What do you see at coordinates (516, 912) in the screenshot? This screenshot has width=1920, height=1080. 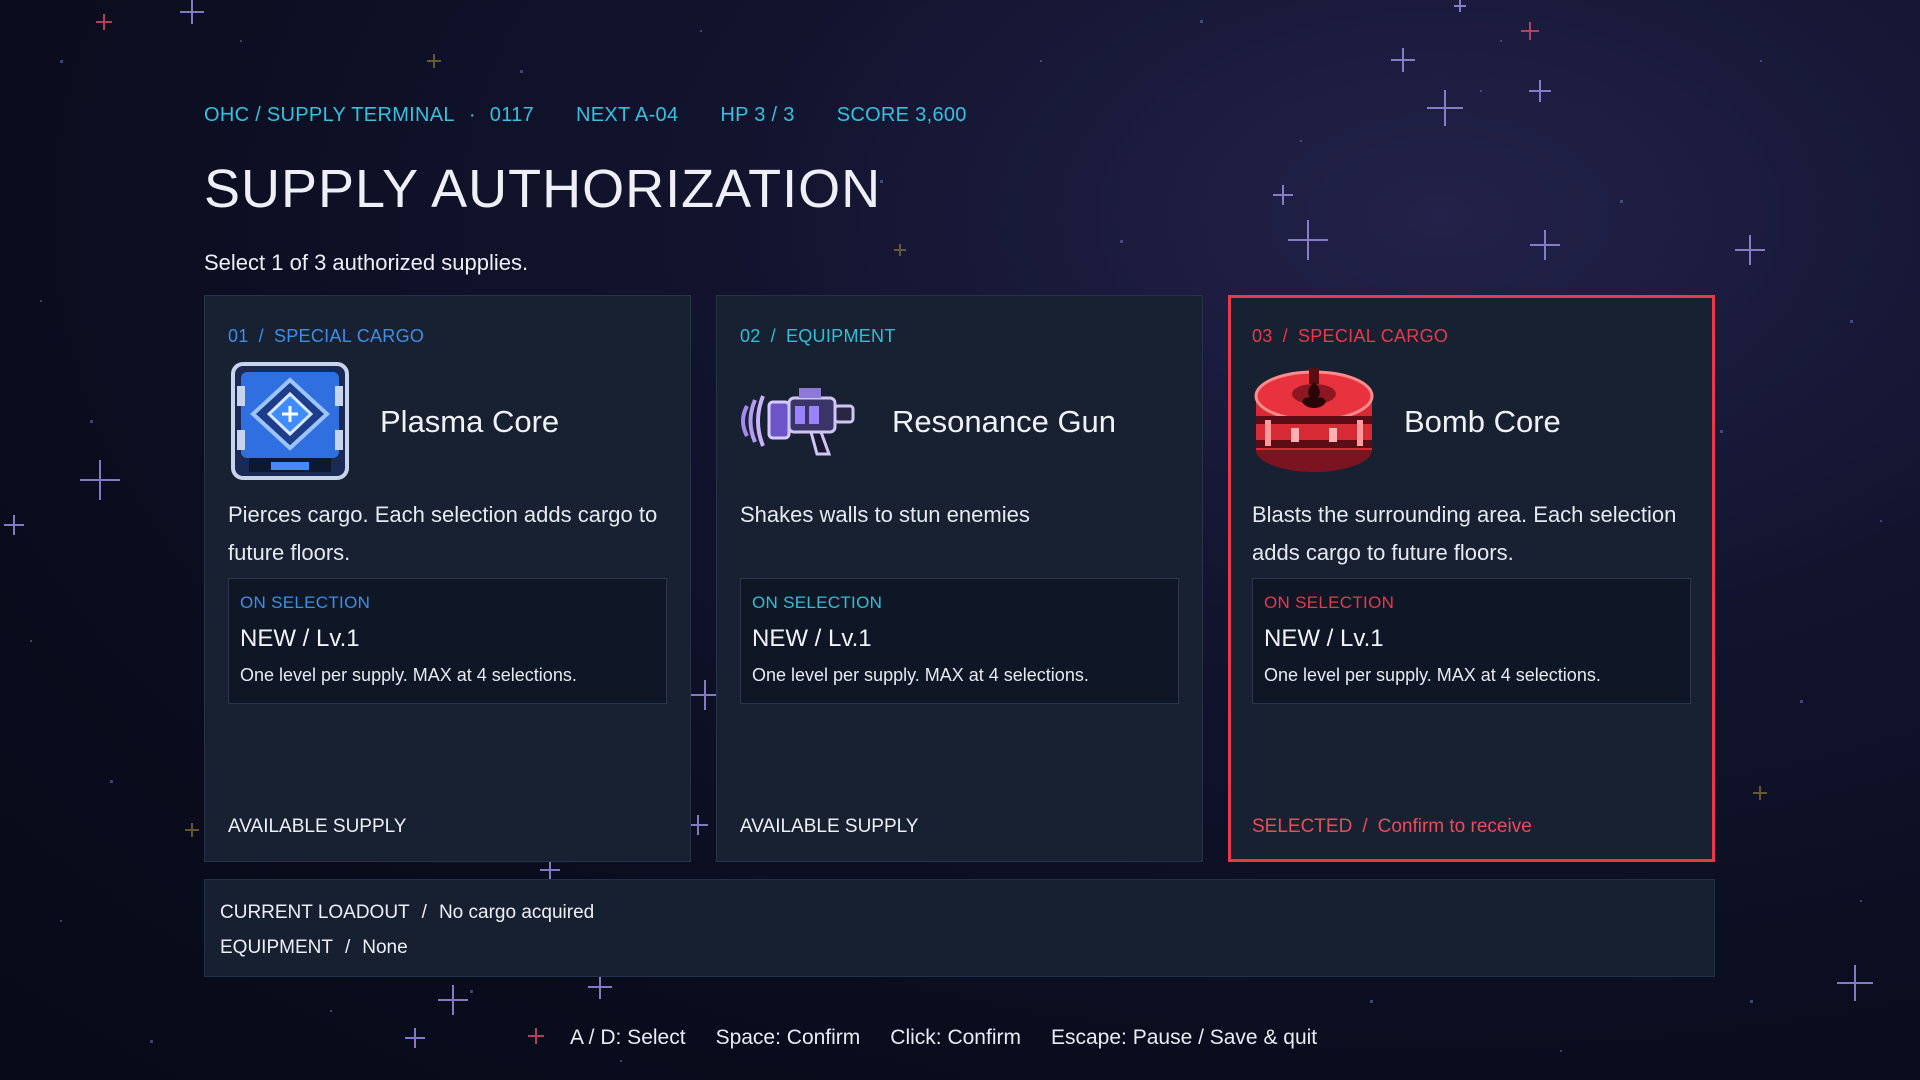 I see `loadout-cargo-value: No cargo acquired` at bounding box center [516, 912].